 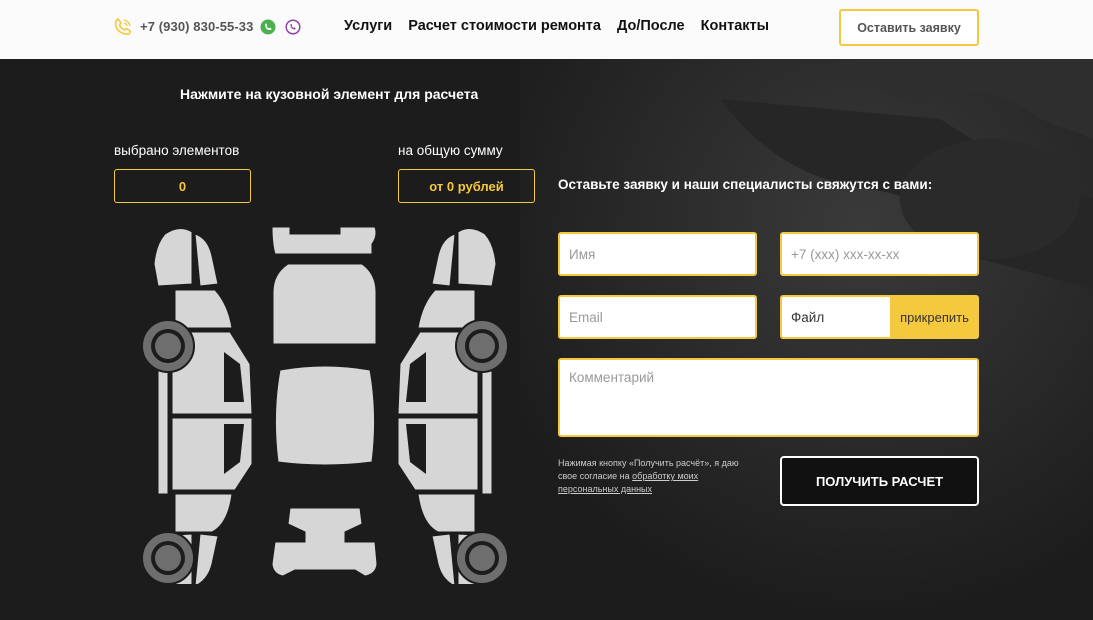 I want to click on car-part-front-bumper-top, so click(x=324, y=240).